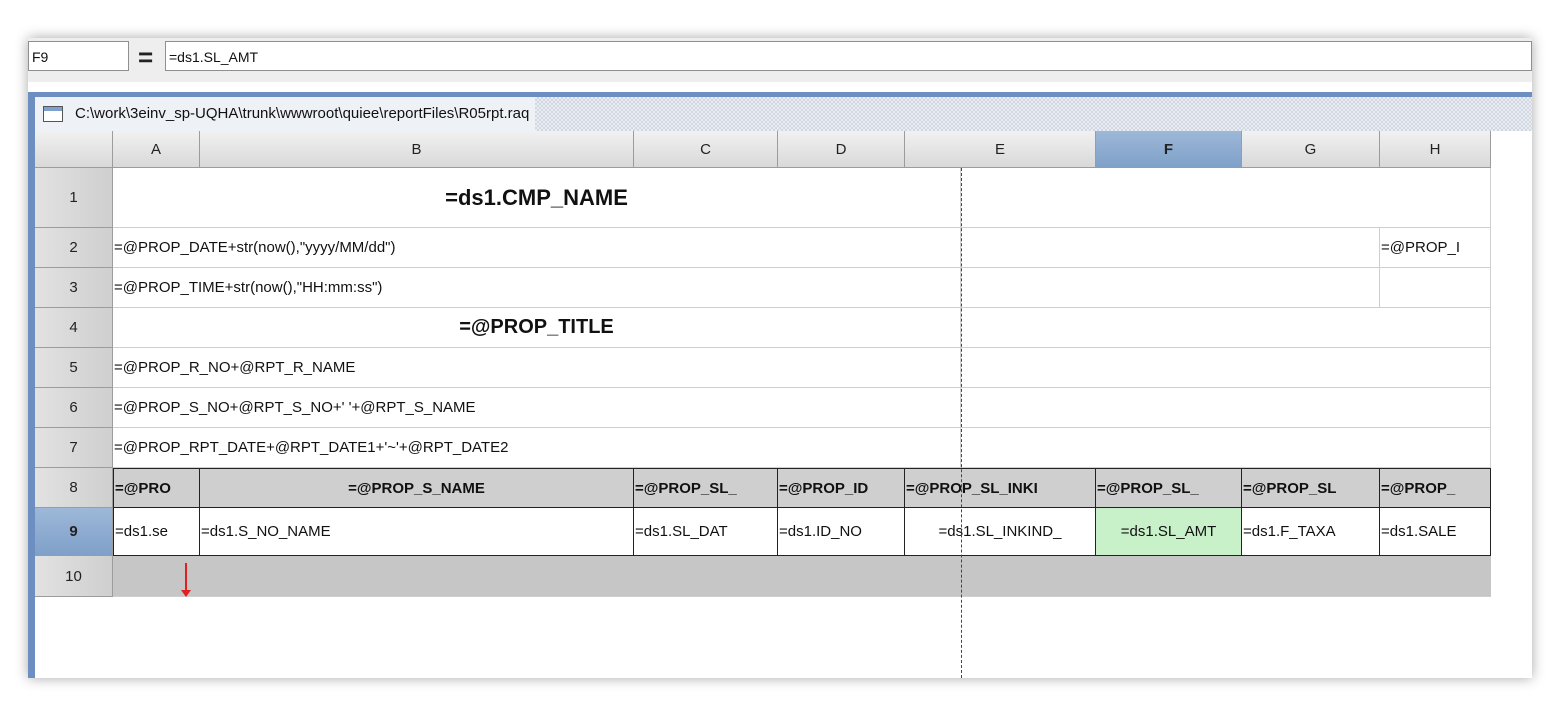 The width and height of the screenshot is (1560, 705). Describe the element at coordinates (841, 149) in the screenshot. I see `column-header-d: D` at that location.